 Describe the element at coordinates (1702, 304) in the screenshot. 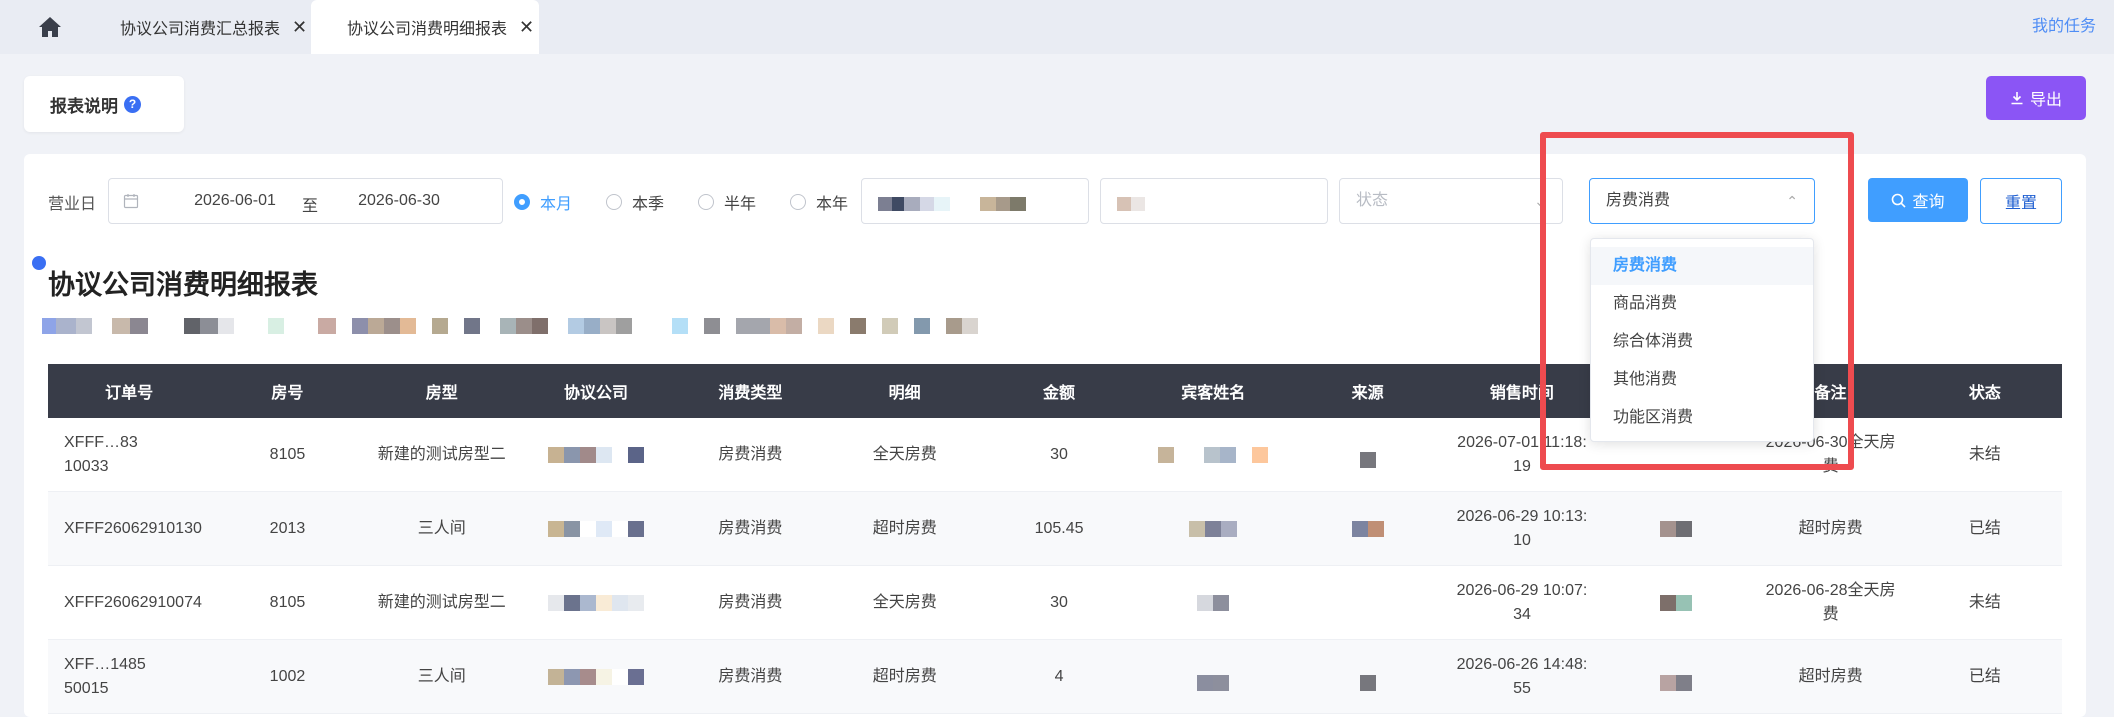

I see `option-goods: 商品消费` at that location.